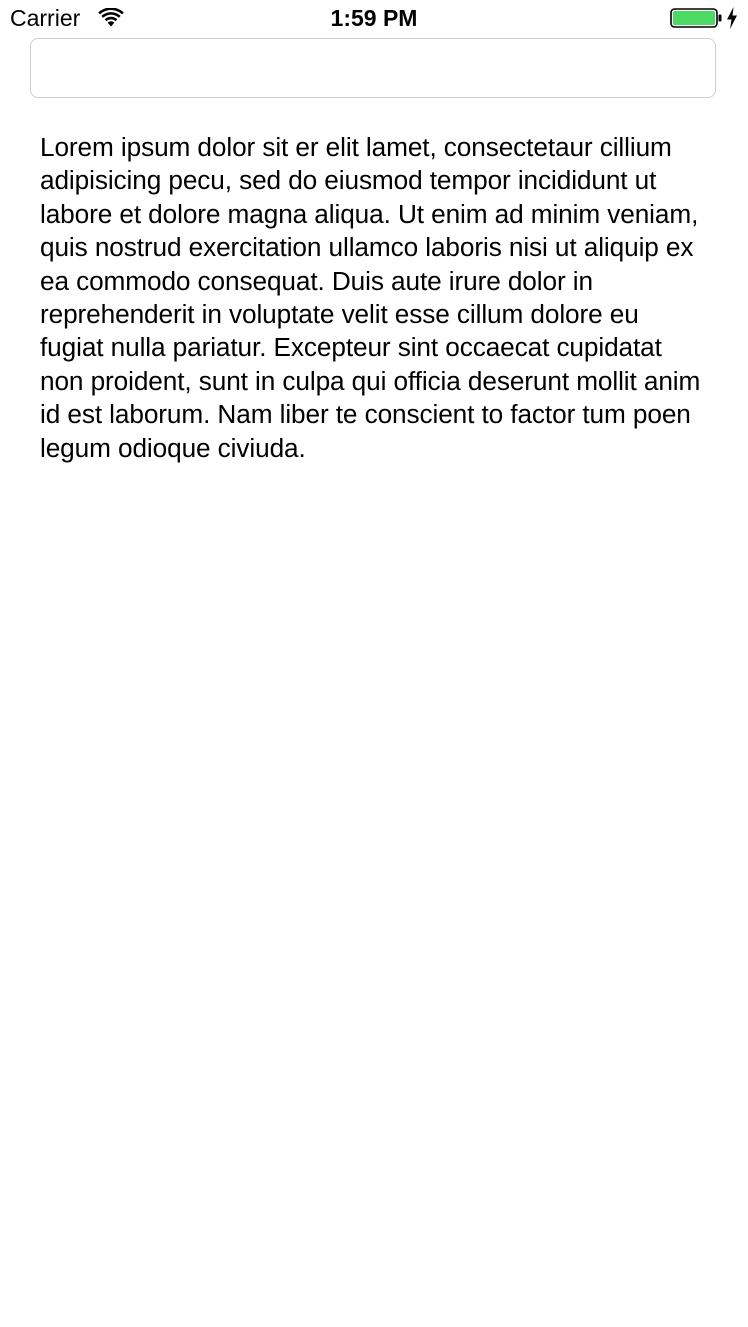 The image size is (748, 1327). I want to click on charging-bolt-icon, so click(732, 18).